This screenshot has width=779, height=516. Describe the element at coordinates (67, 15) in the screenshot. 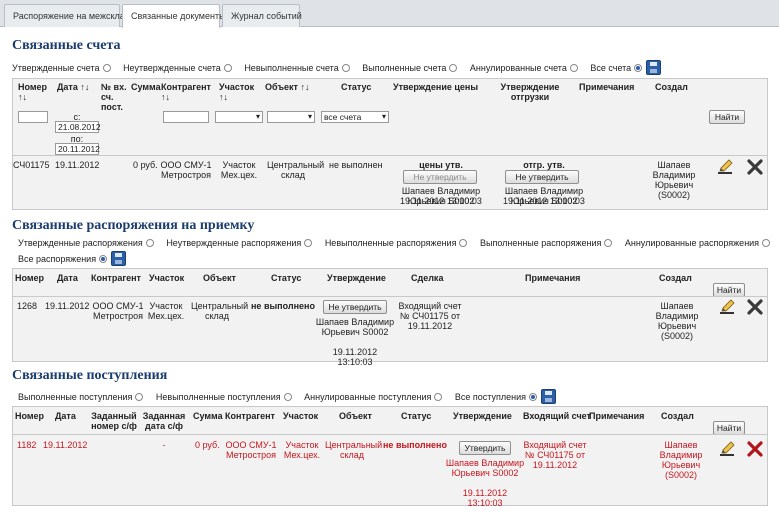

I see `tab-interwarehouse-order: Распоряжение на межсклад` at that location.